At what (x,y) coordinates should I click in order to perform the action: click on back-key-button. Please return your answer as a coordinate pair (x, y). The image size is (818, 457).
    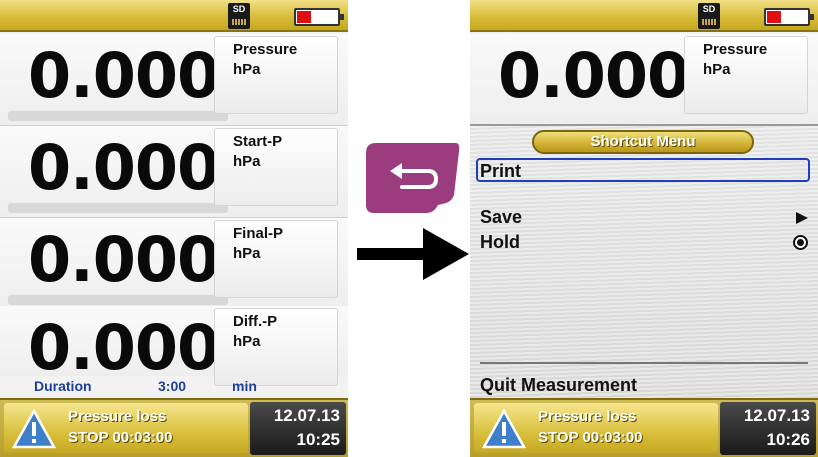
    Looking at the image, I should click on (413, 178).